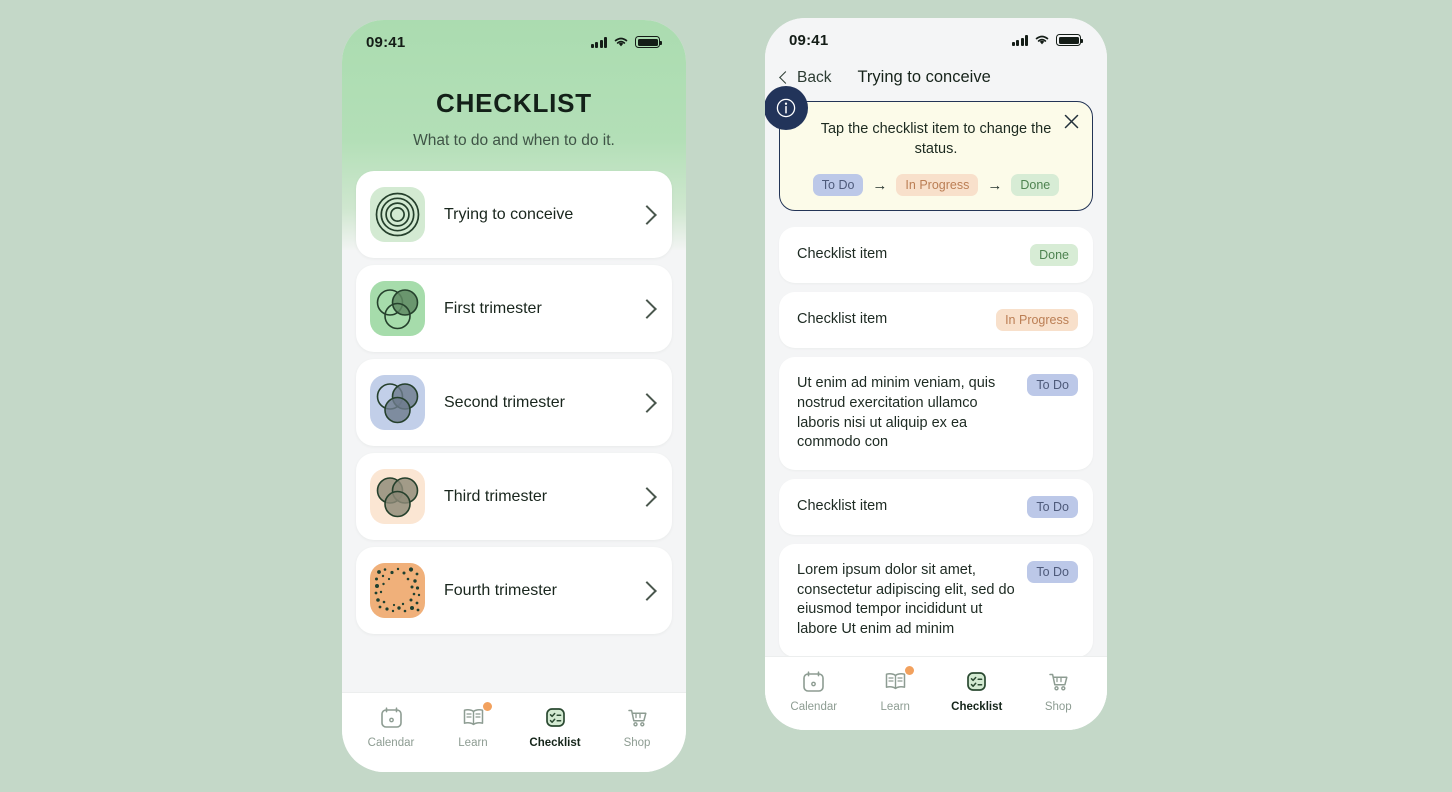 Image resolution: width=1452 pixels, height=792 pixels. I want to click on category-label: First trimester, so click(493, 308).